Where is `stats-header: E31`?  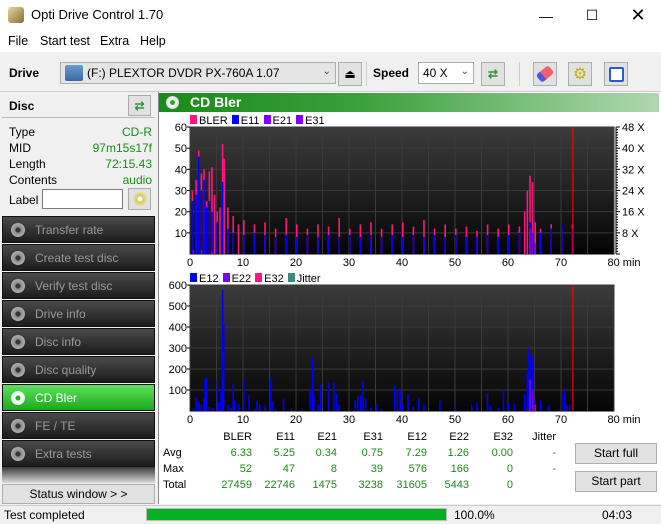
stats-header: E31 is located at coordinates (373, 437).